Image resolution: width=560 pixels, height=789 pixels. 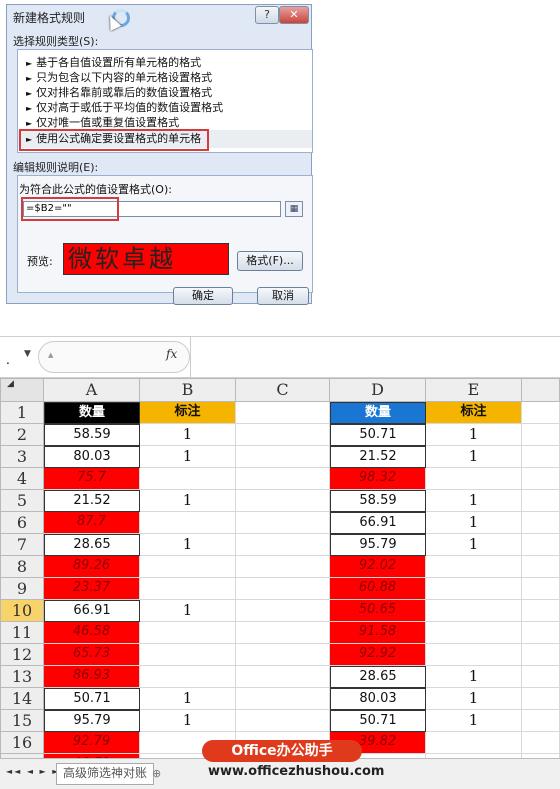 What do you see at coordinates (22, 655) in the screenshot?
I see `row-header: 12` at bounding box center [22, 655].